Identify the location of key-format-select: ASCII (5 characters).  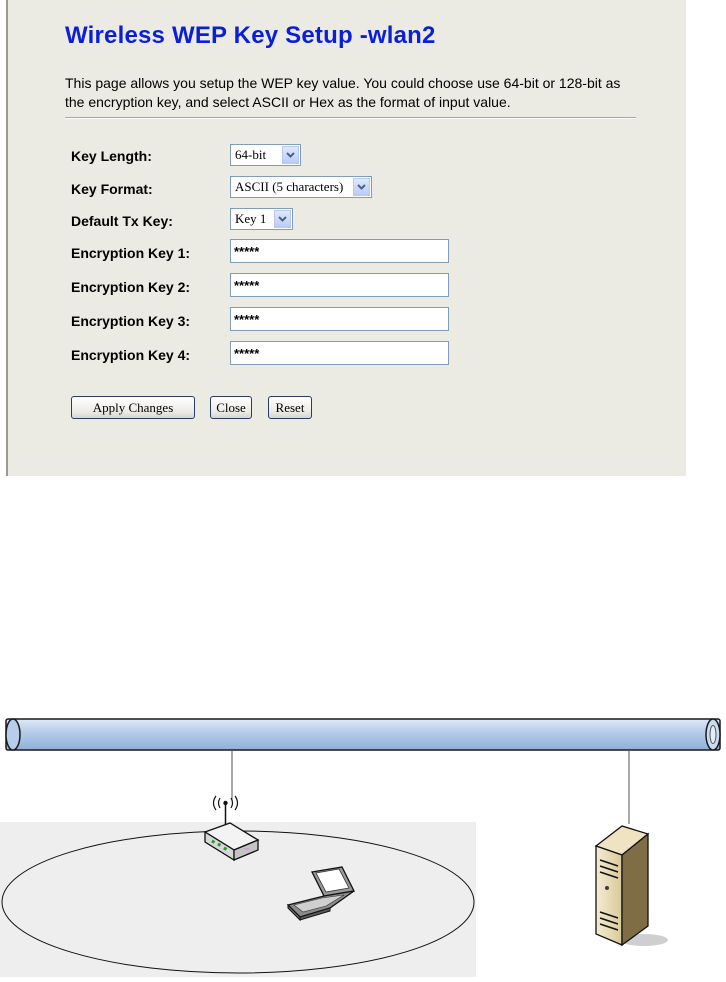
(301, 187).